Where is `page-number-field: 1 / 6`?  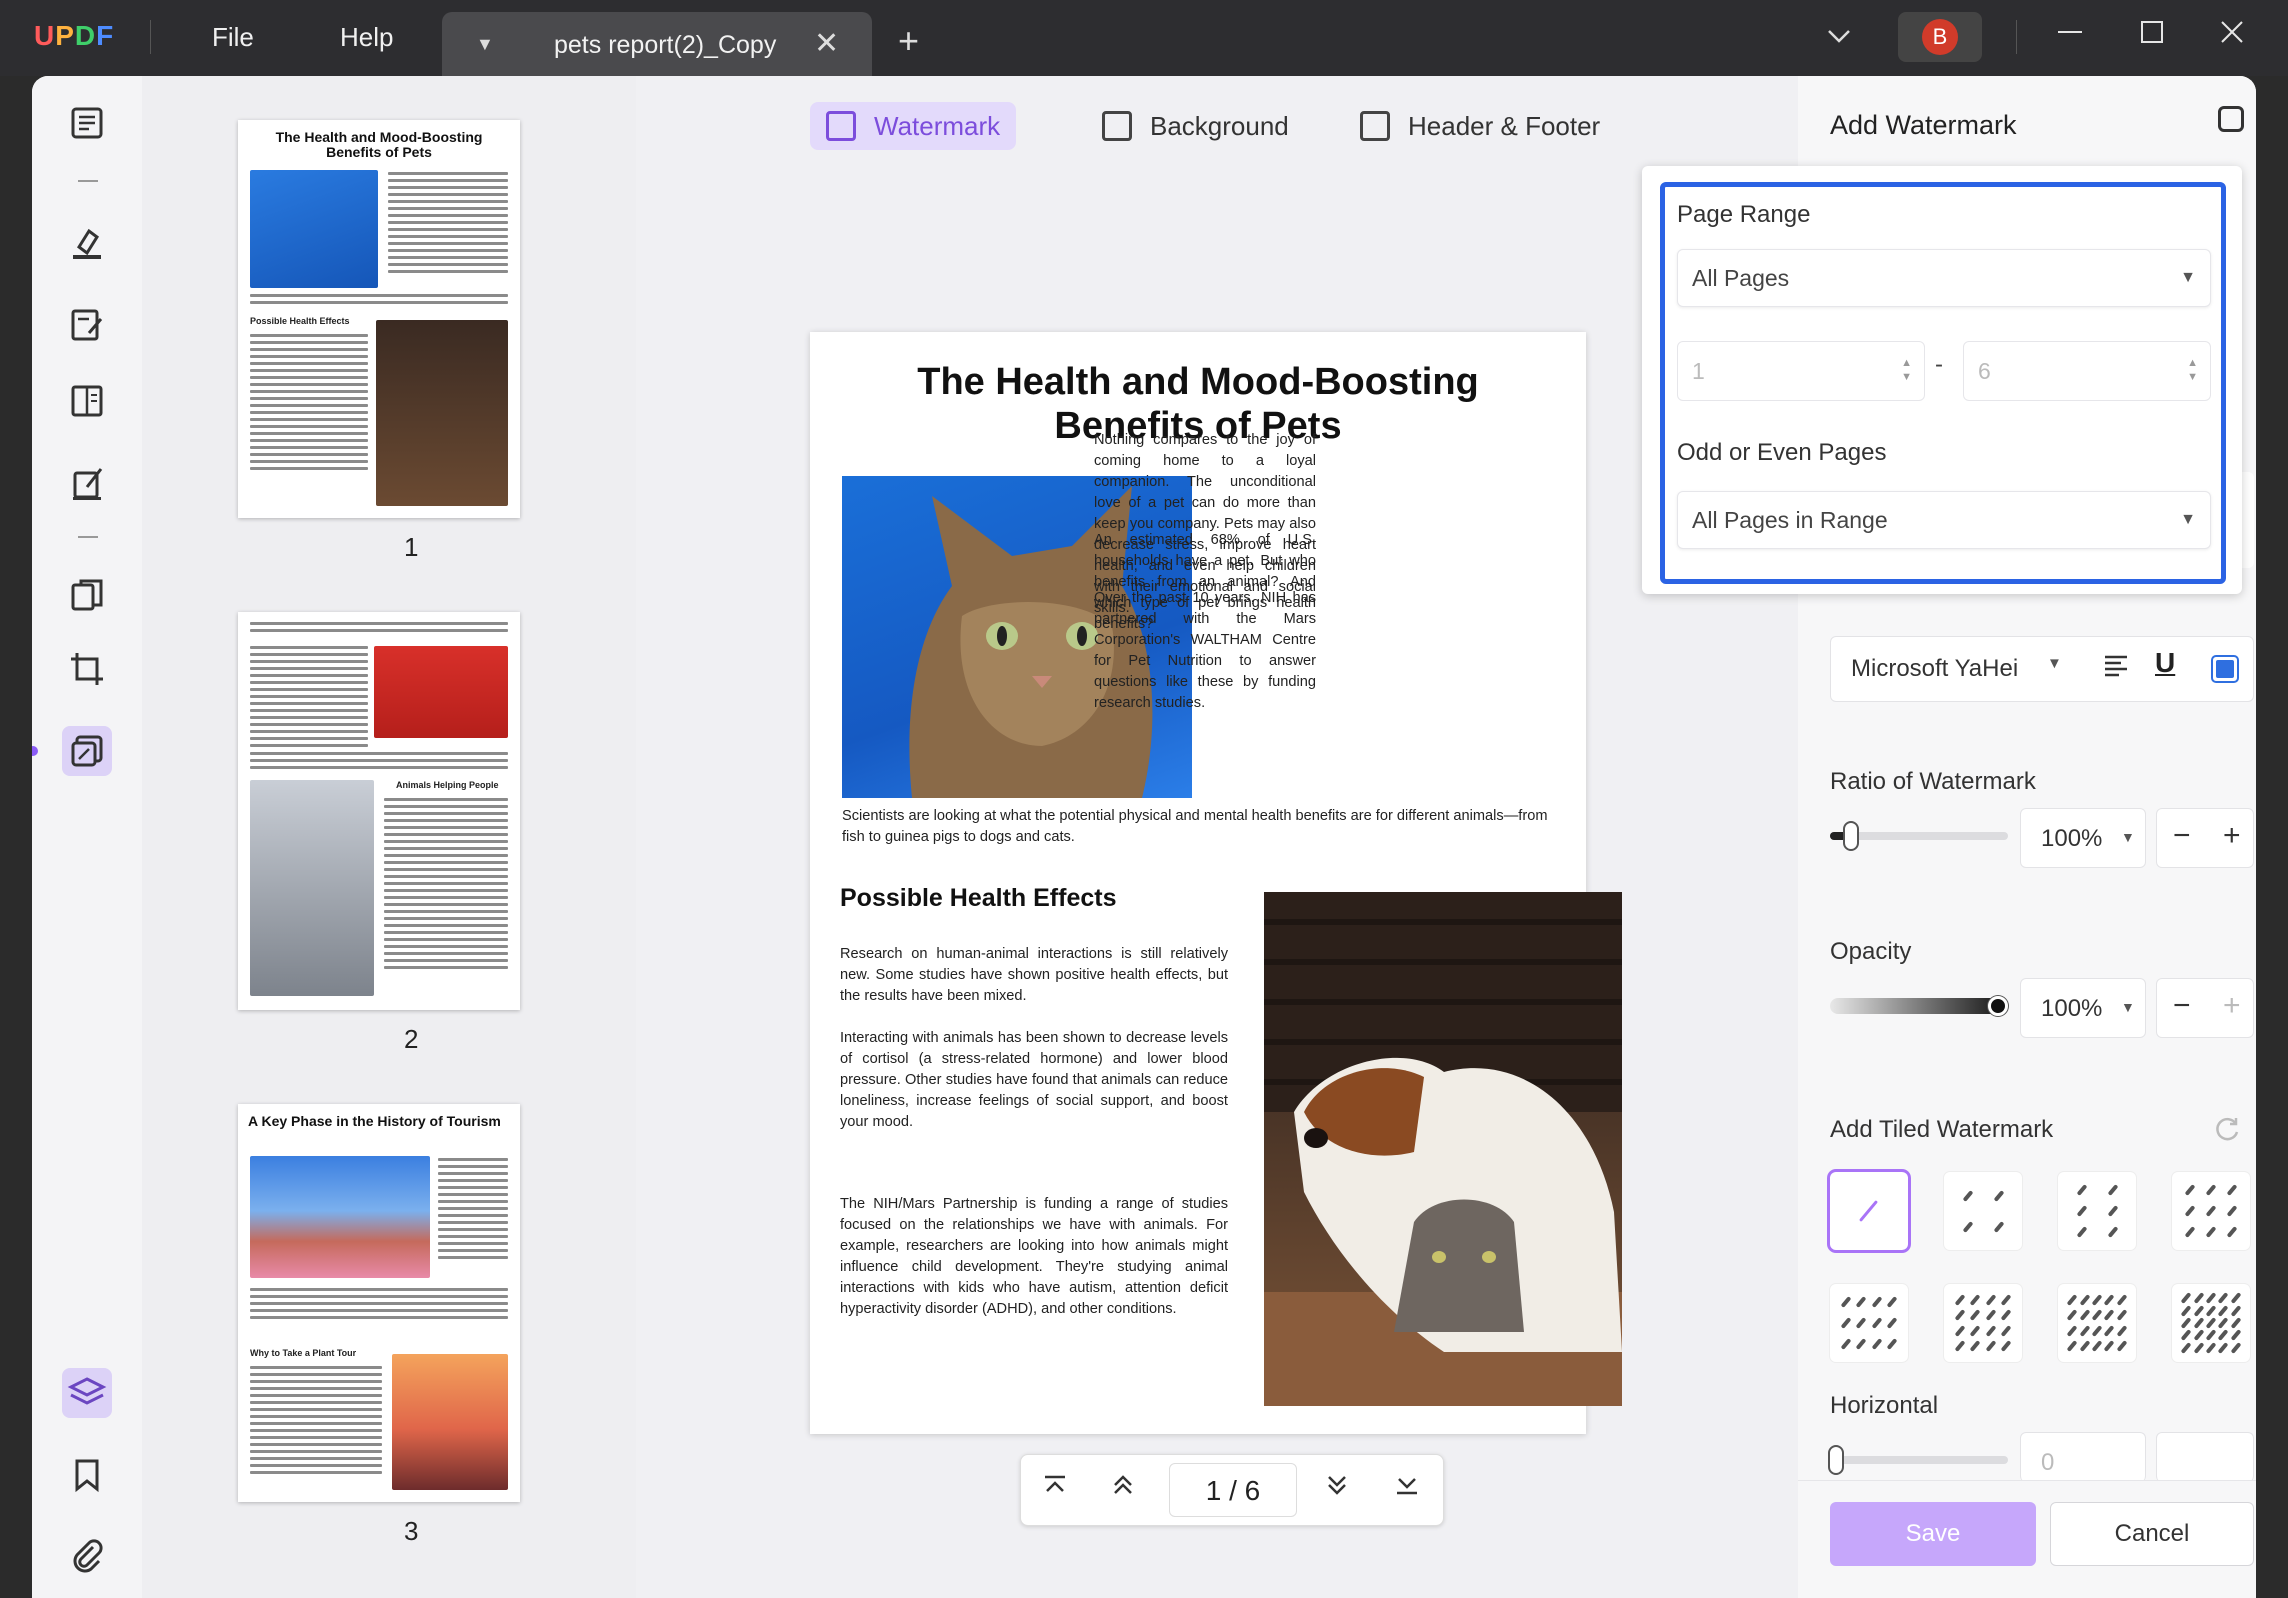 page-number-field: 1 / 6 is located at coordinates (1233, 1490).